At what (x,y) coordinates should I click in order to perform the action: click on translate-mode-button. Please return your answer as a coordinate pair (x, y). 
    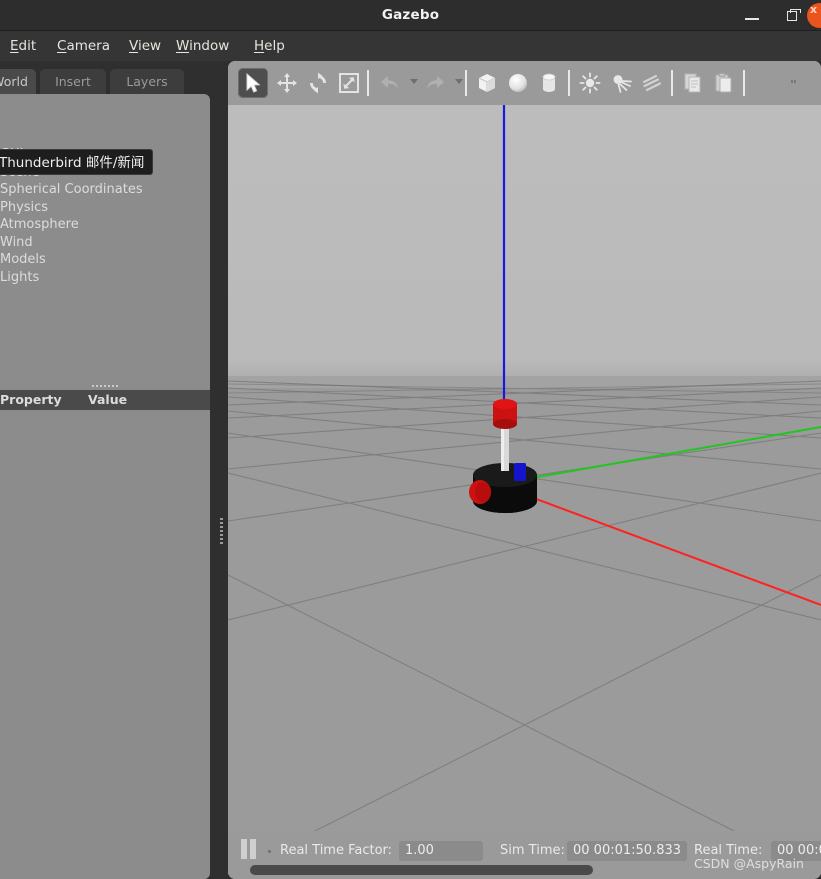
    Looking at the image, I should click on (287, 83).